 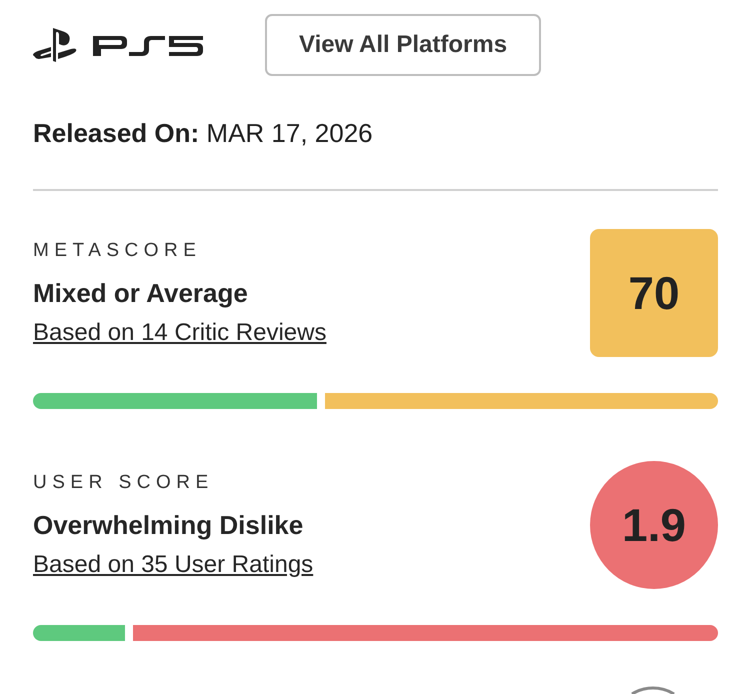 What do you see at coordinates (117, 251) in the screenshot?
I see `score-label: METASCORE` at bounding box center [117, 251].